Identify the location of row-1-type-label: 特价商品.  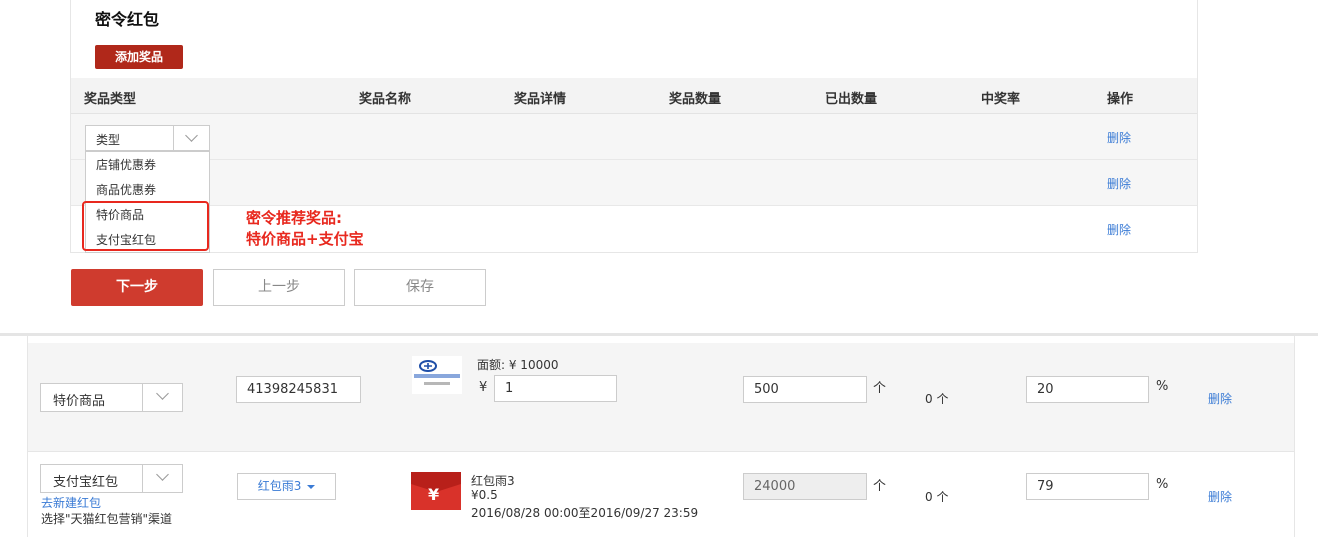
(79, 401).